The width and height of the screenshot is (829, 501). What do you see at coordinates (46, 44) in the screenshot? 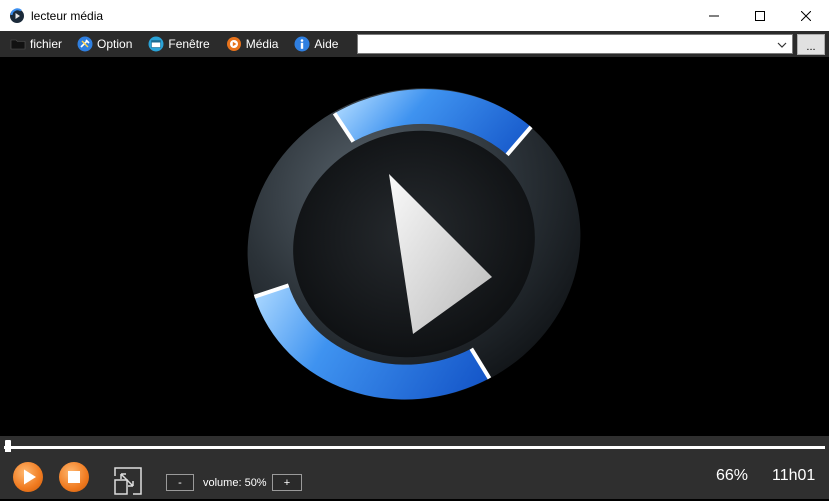
I see `menu-label: fichier` at bounding box center [46, 44].